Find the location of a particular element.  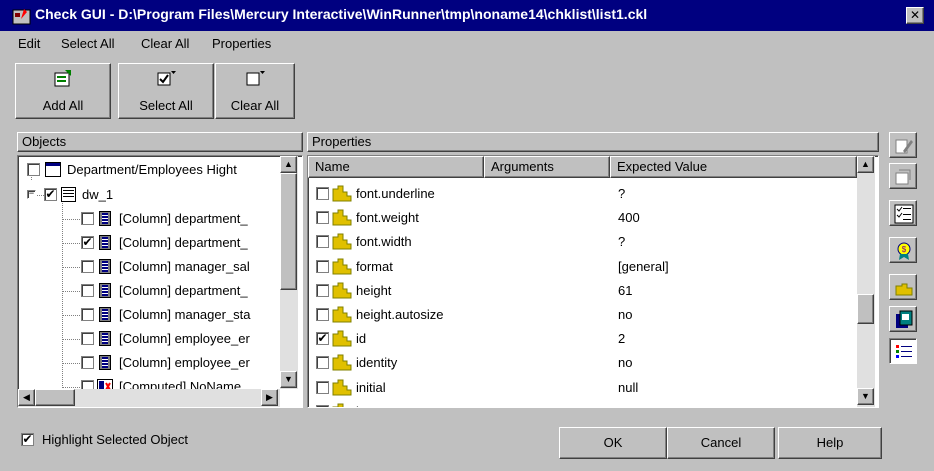

object-properties-button is located at coordinates (903, 319).